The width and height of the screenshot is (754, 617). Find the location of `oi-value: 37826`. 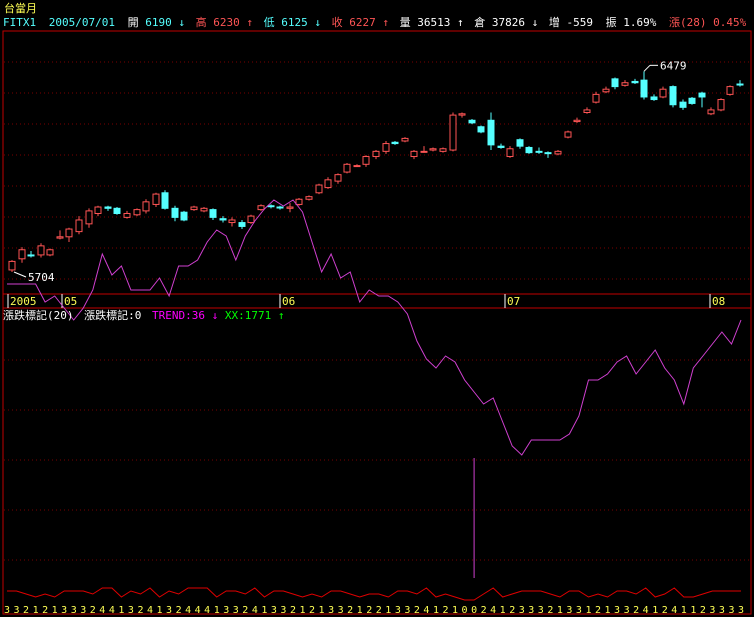

oi-value: 37826 is located at coordinates (508, 22).